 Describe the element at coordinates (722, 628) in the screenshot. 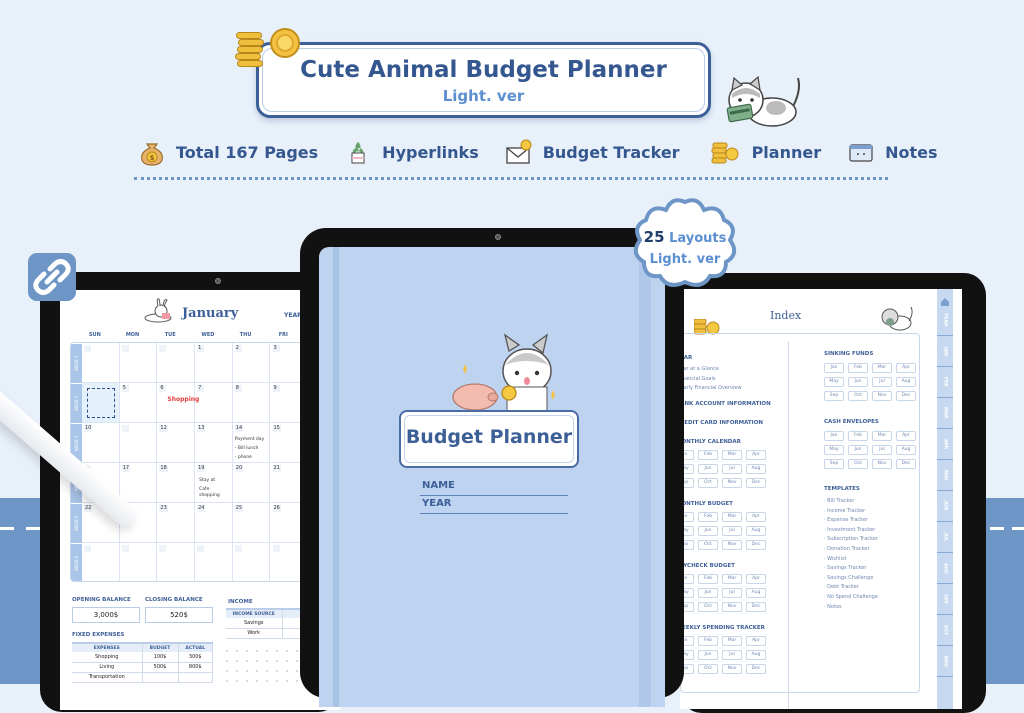

I see `index-section-title: WEEKLY SPENDING TRACKER` at that location.